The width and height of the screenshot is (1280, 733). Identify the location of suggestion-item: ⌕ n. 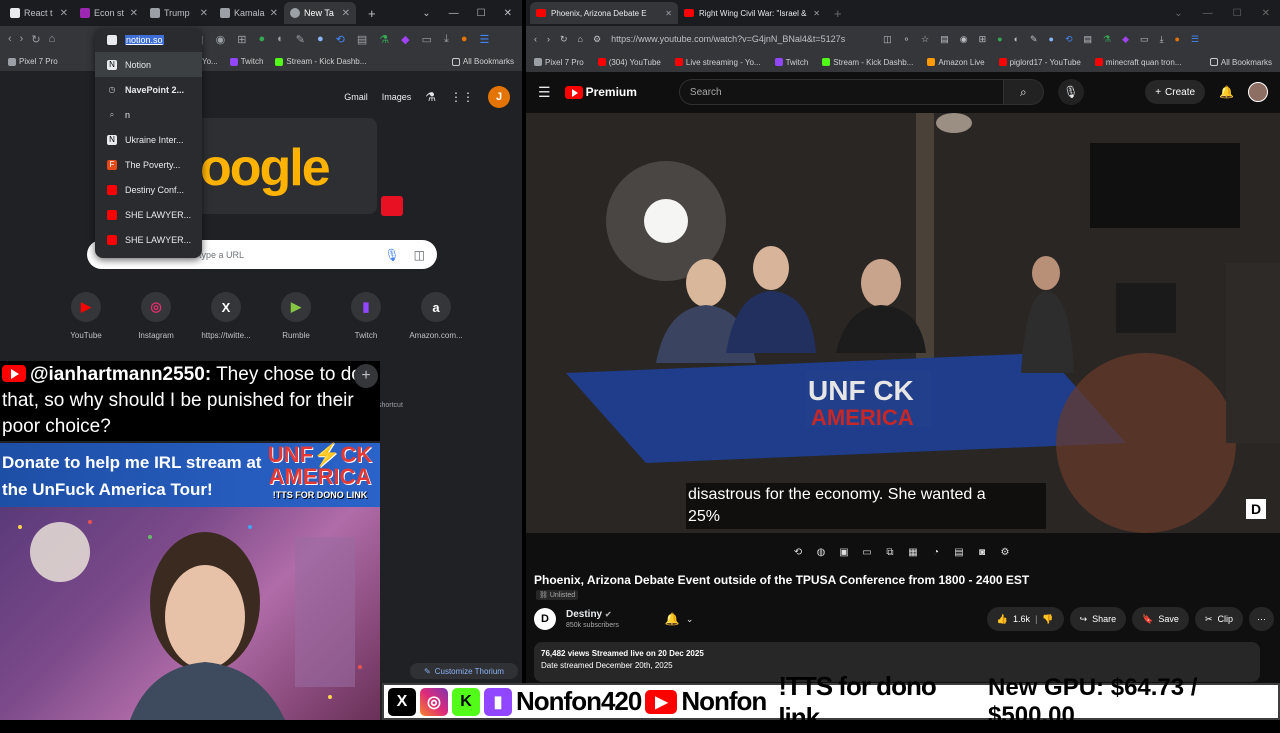
(148, 114).